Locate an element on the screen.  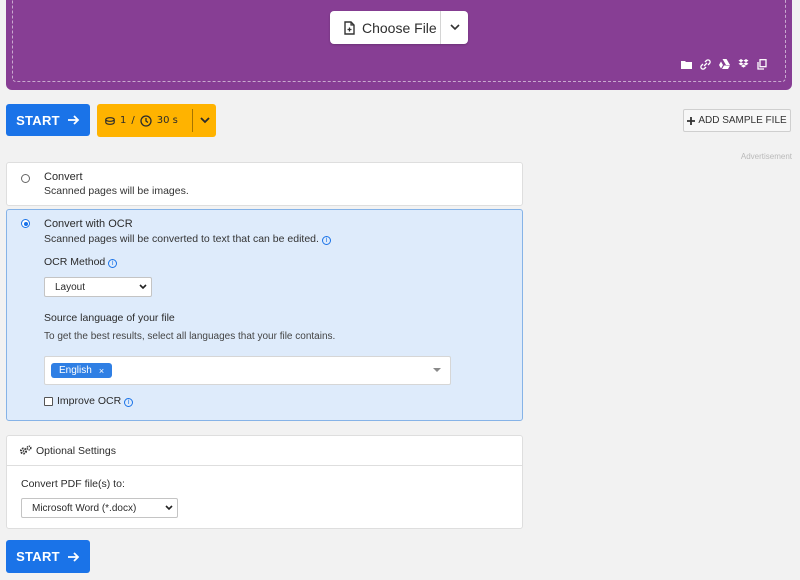
source-language-label: Source language of your file is located at coordinates (109, 318).